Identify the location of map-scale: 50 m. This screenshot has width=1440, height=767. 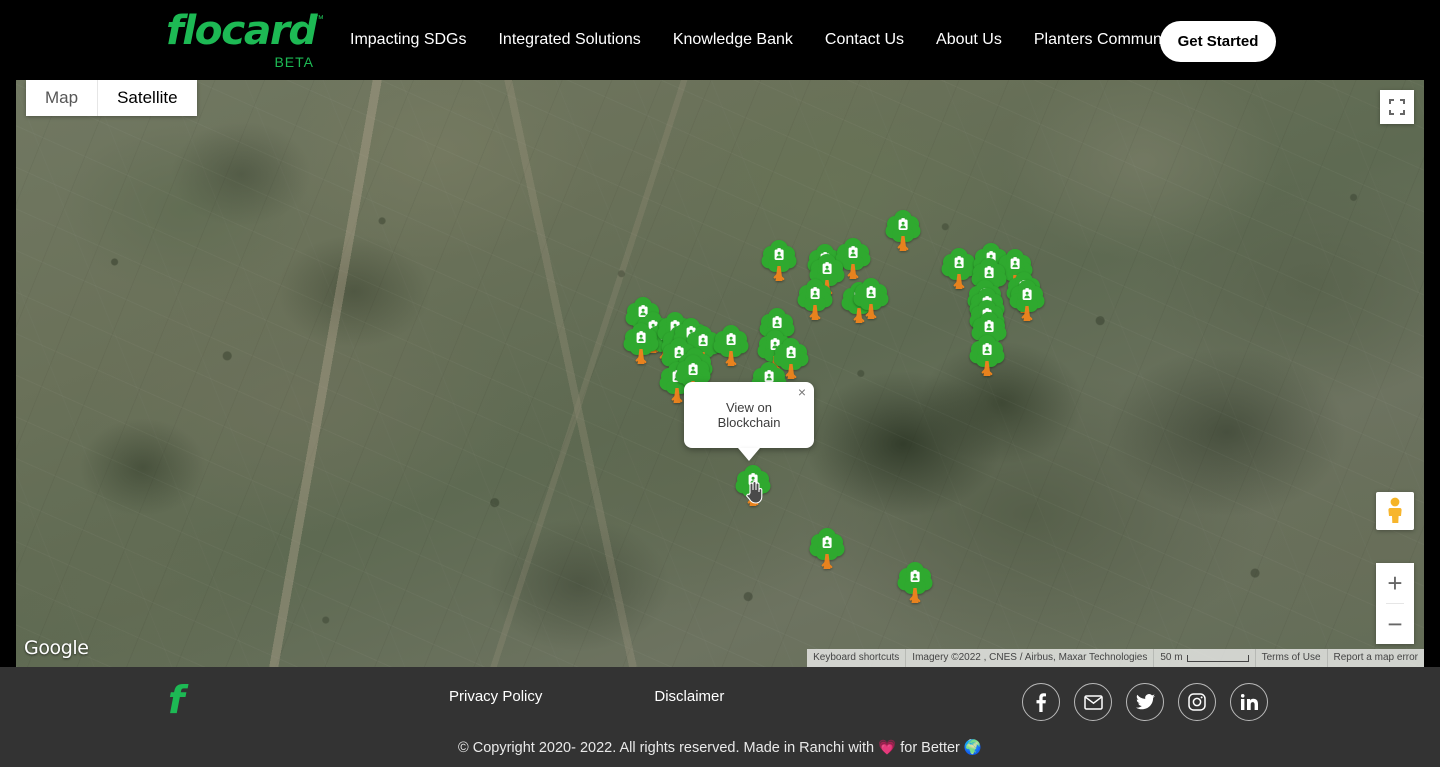
(1203, 658).